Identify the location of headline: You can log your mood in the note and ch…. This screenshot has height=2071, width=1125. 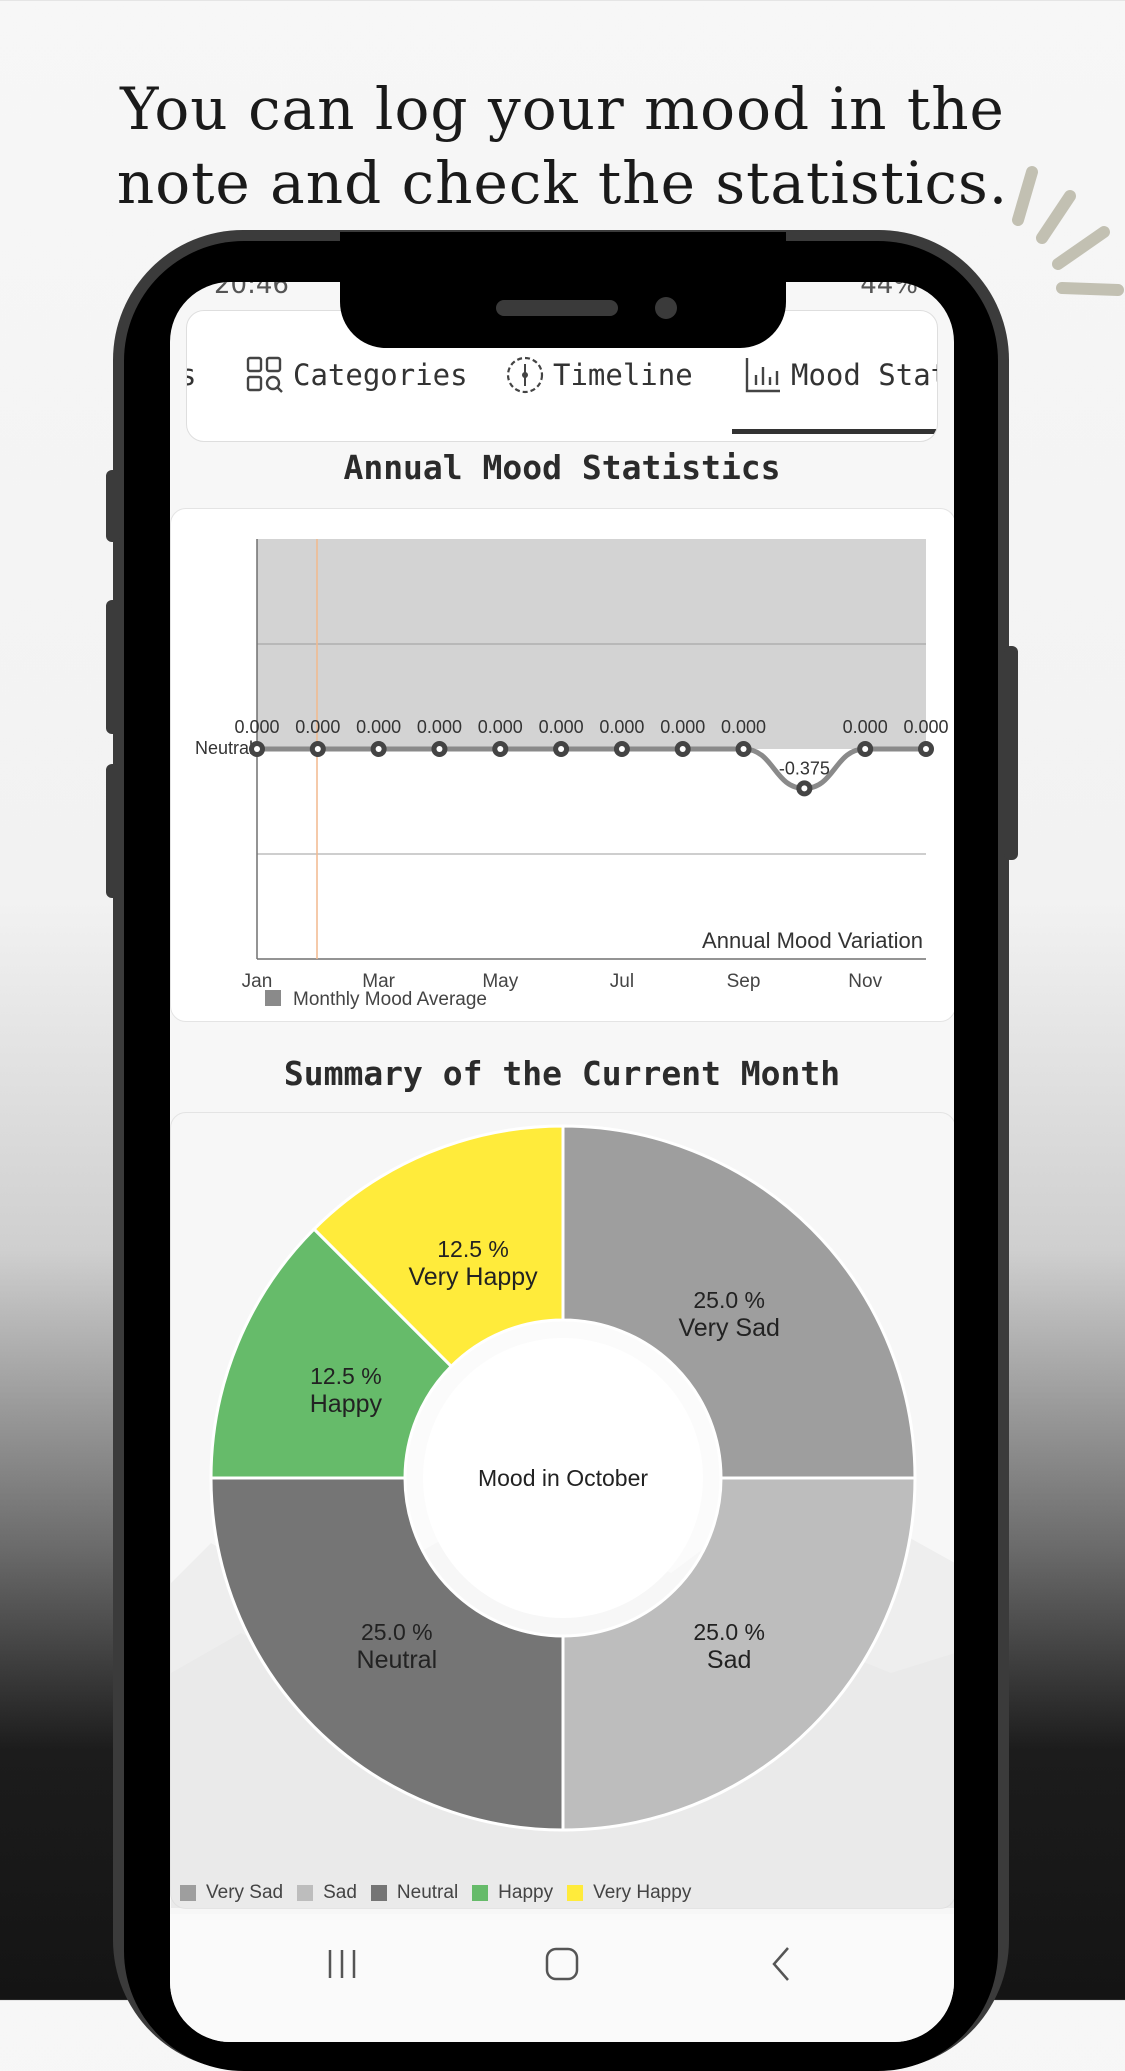
(562, 146).